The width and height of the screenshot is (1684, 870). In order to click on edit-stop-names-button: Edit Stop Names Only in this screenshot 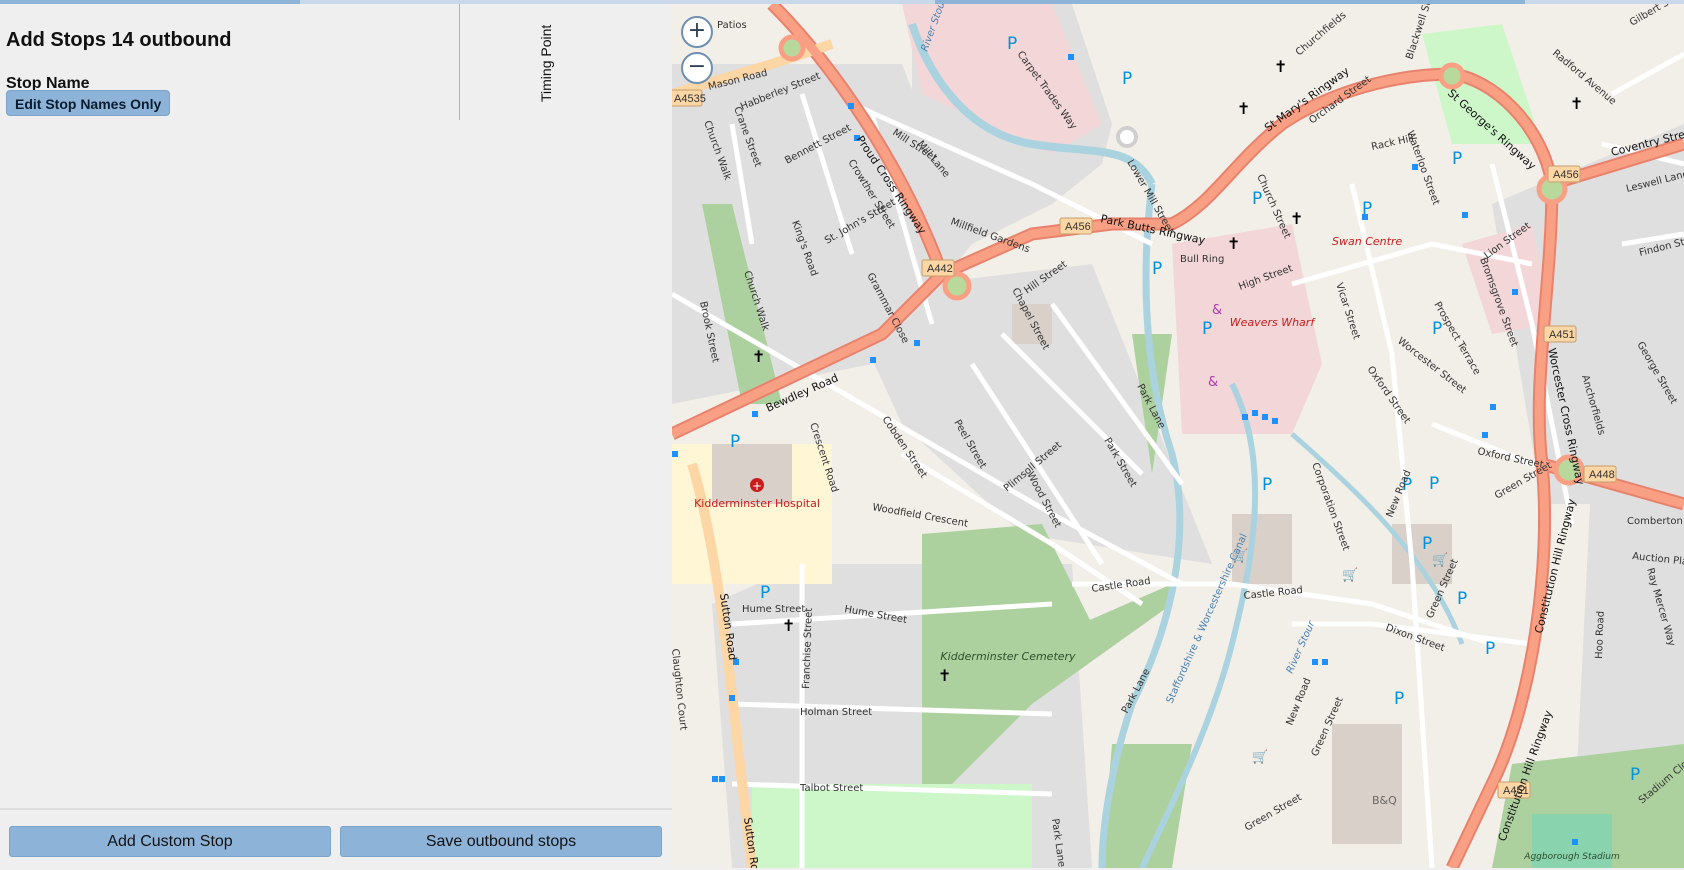, I will do `click(88, 103)`.